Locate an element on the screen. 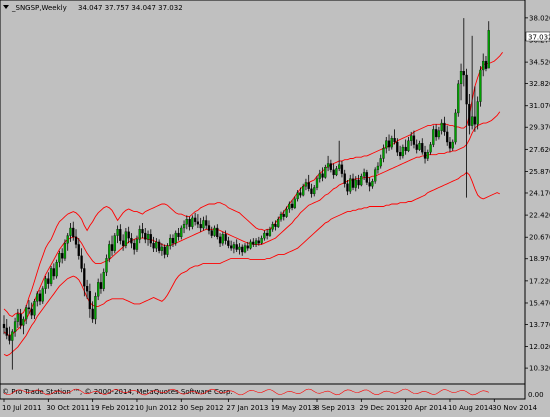 This screenshot has width=550, height=417. x-tick-label: 10 Aug 2014 is located at coordinates (470, 408).